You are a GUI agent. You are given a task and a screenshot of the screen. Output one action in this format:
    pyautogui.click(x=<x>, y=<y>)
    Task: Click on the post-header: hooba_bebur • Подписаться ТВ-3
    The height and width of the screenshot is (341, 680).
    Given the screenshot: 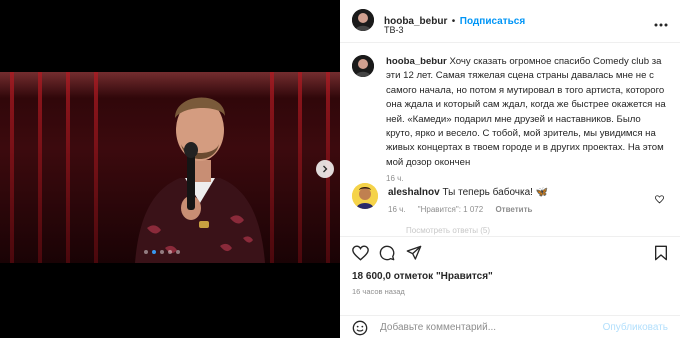 What is the action you would take?
    pyautogui.click(x=510, y=21)
    